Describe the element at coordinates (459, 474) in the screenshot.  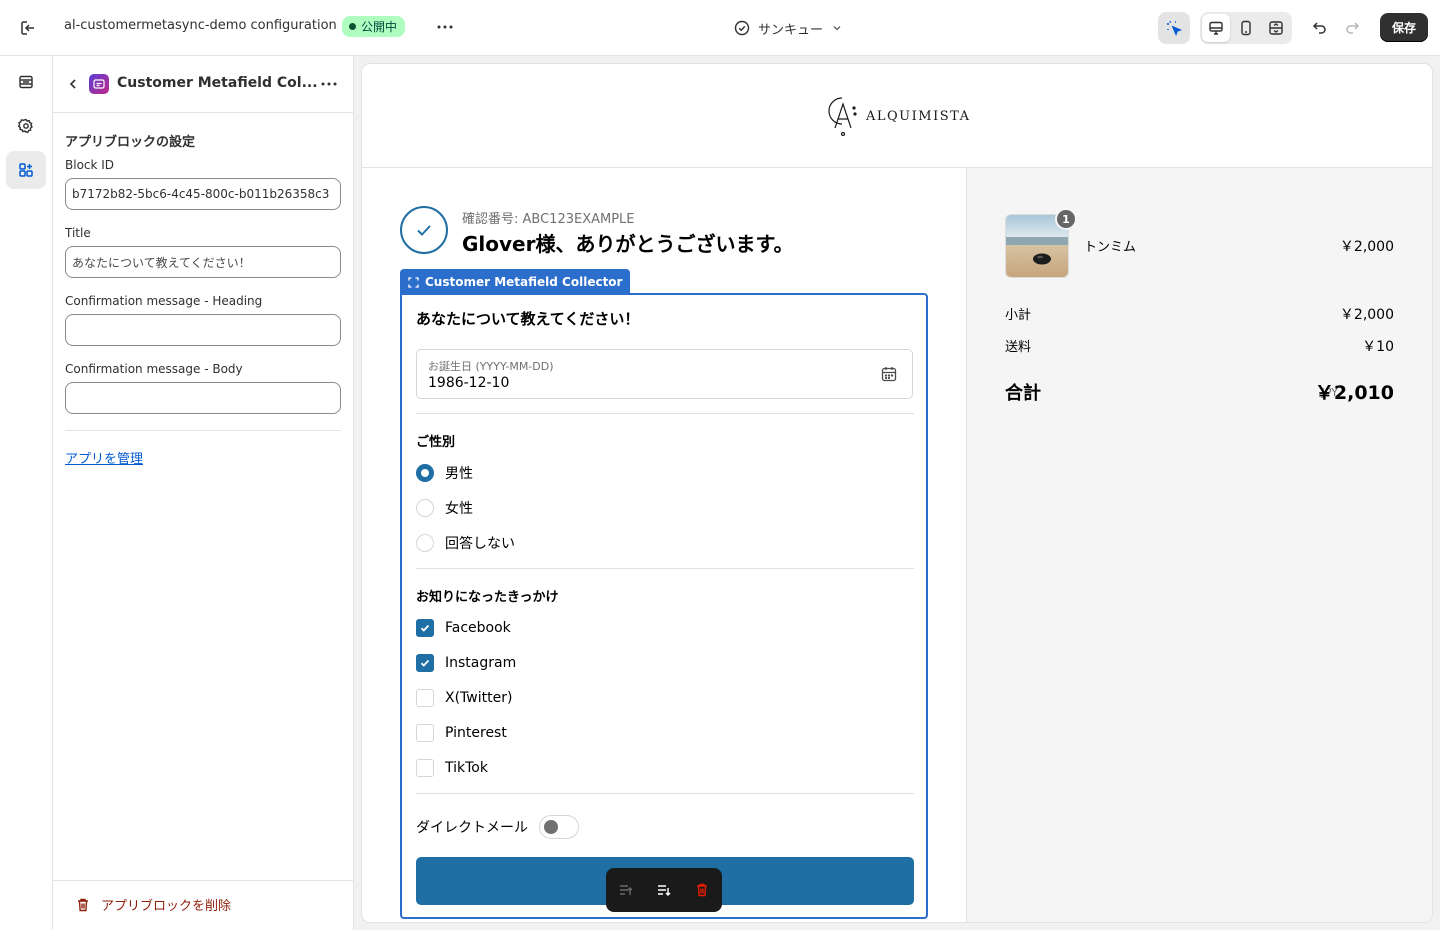
I see `gender-option-label: 男性` at that location.